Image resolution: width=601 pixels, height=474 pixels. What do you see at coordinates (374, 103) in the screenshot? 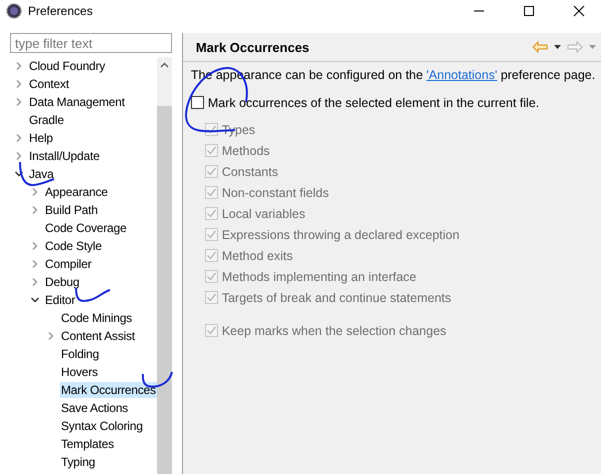
I see `option-label: Mark occurrences of the selected element in the current file.` at bounding box center [374, 103].